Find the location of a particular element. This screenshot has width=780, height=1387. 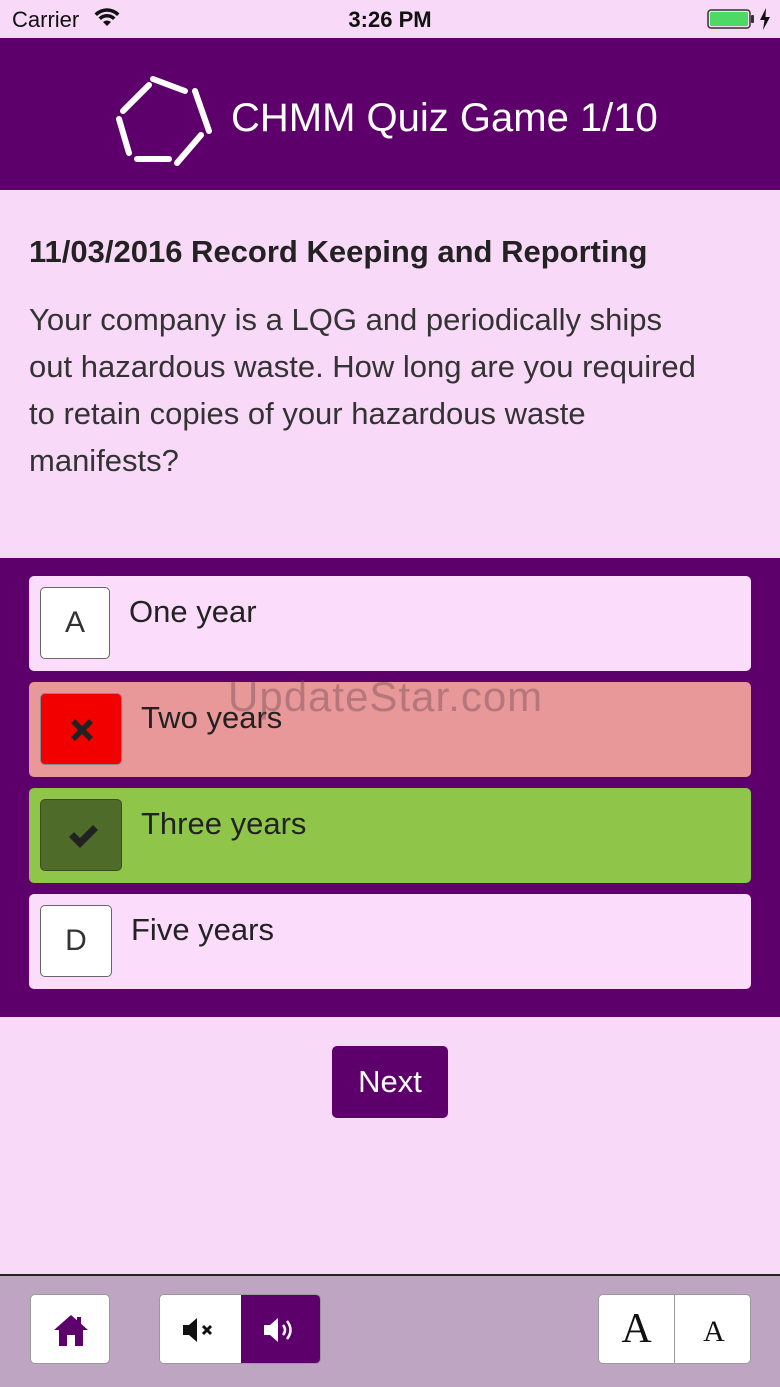

answer-option-c: Three years is located at coordinates (390, 835).